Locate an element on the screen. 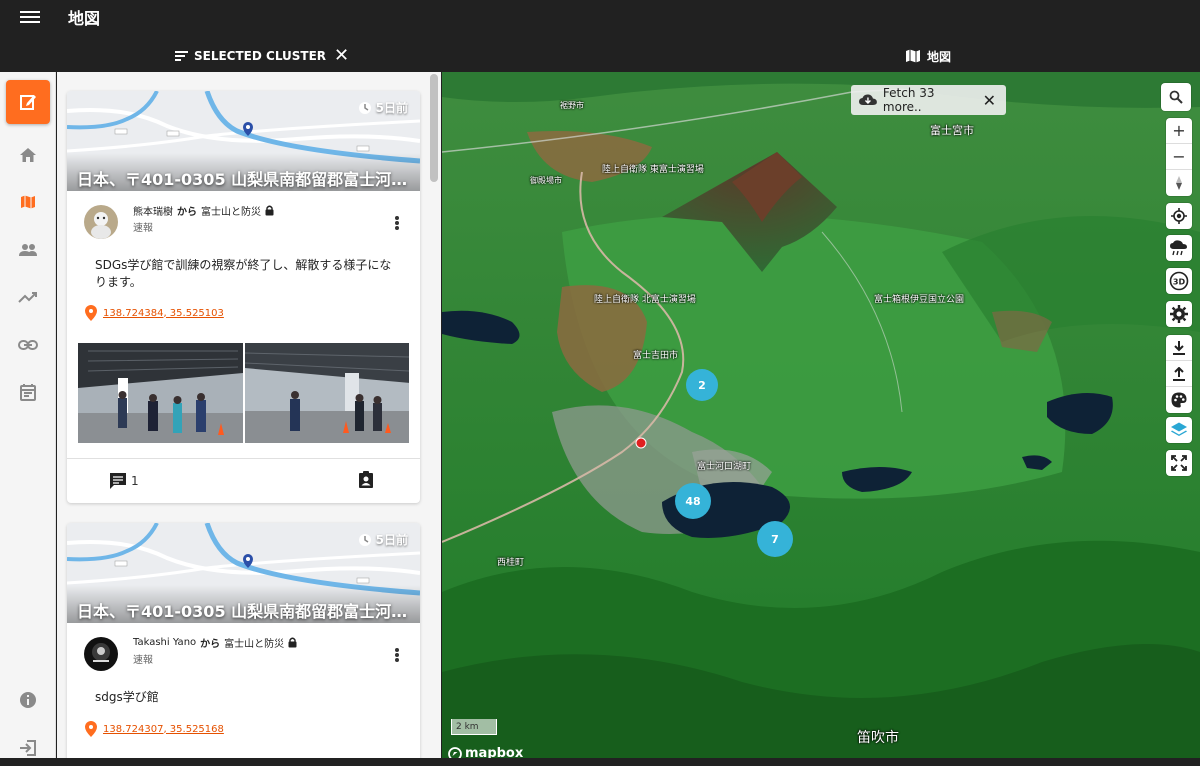 The width and height of the screenshot is (1200, 766). geolocate-icon is located at coordinates (1179, 216).